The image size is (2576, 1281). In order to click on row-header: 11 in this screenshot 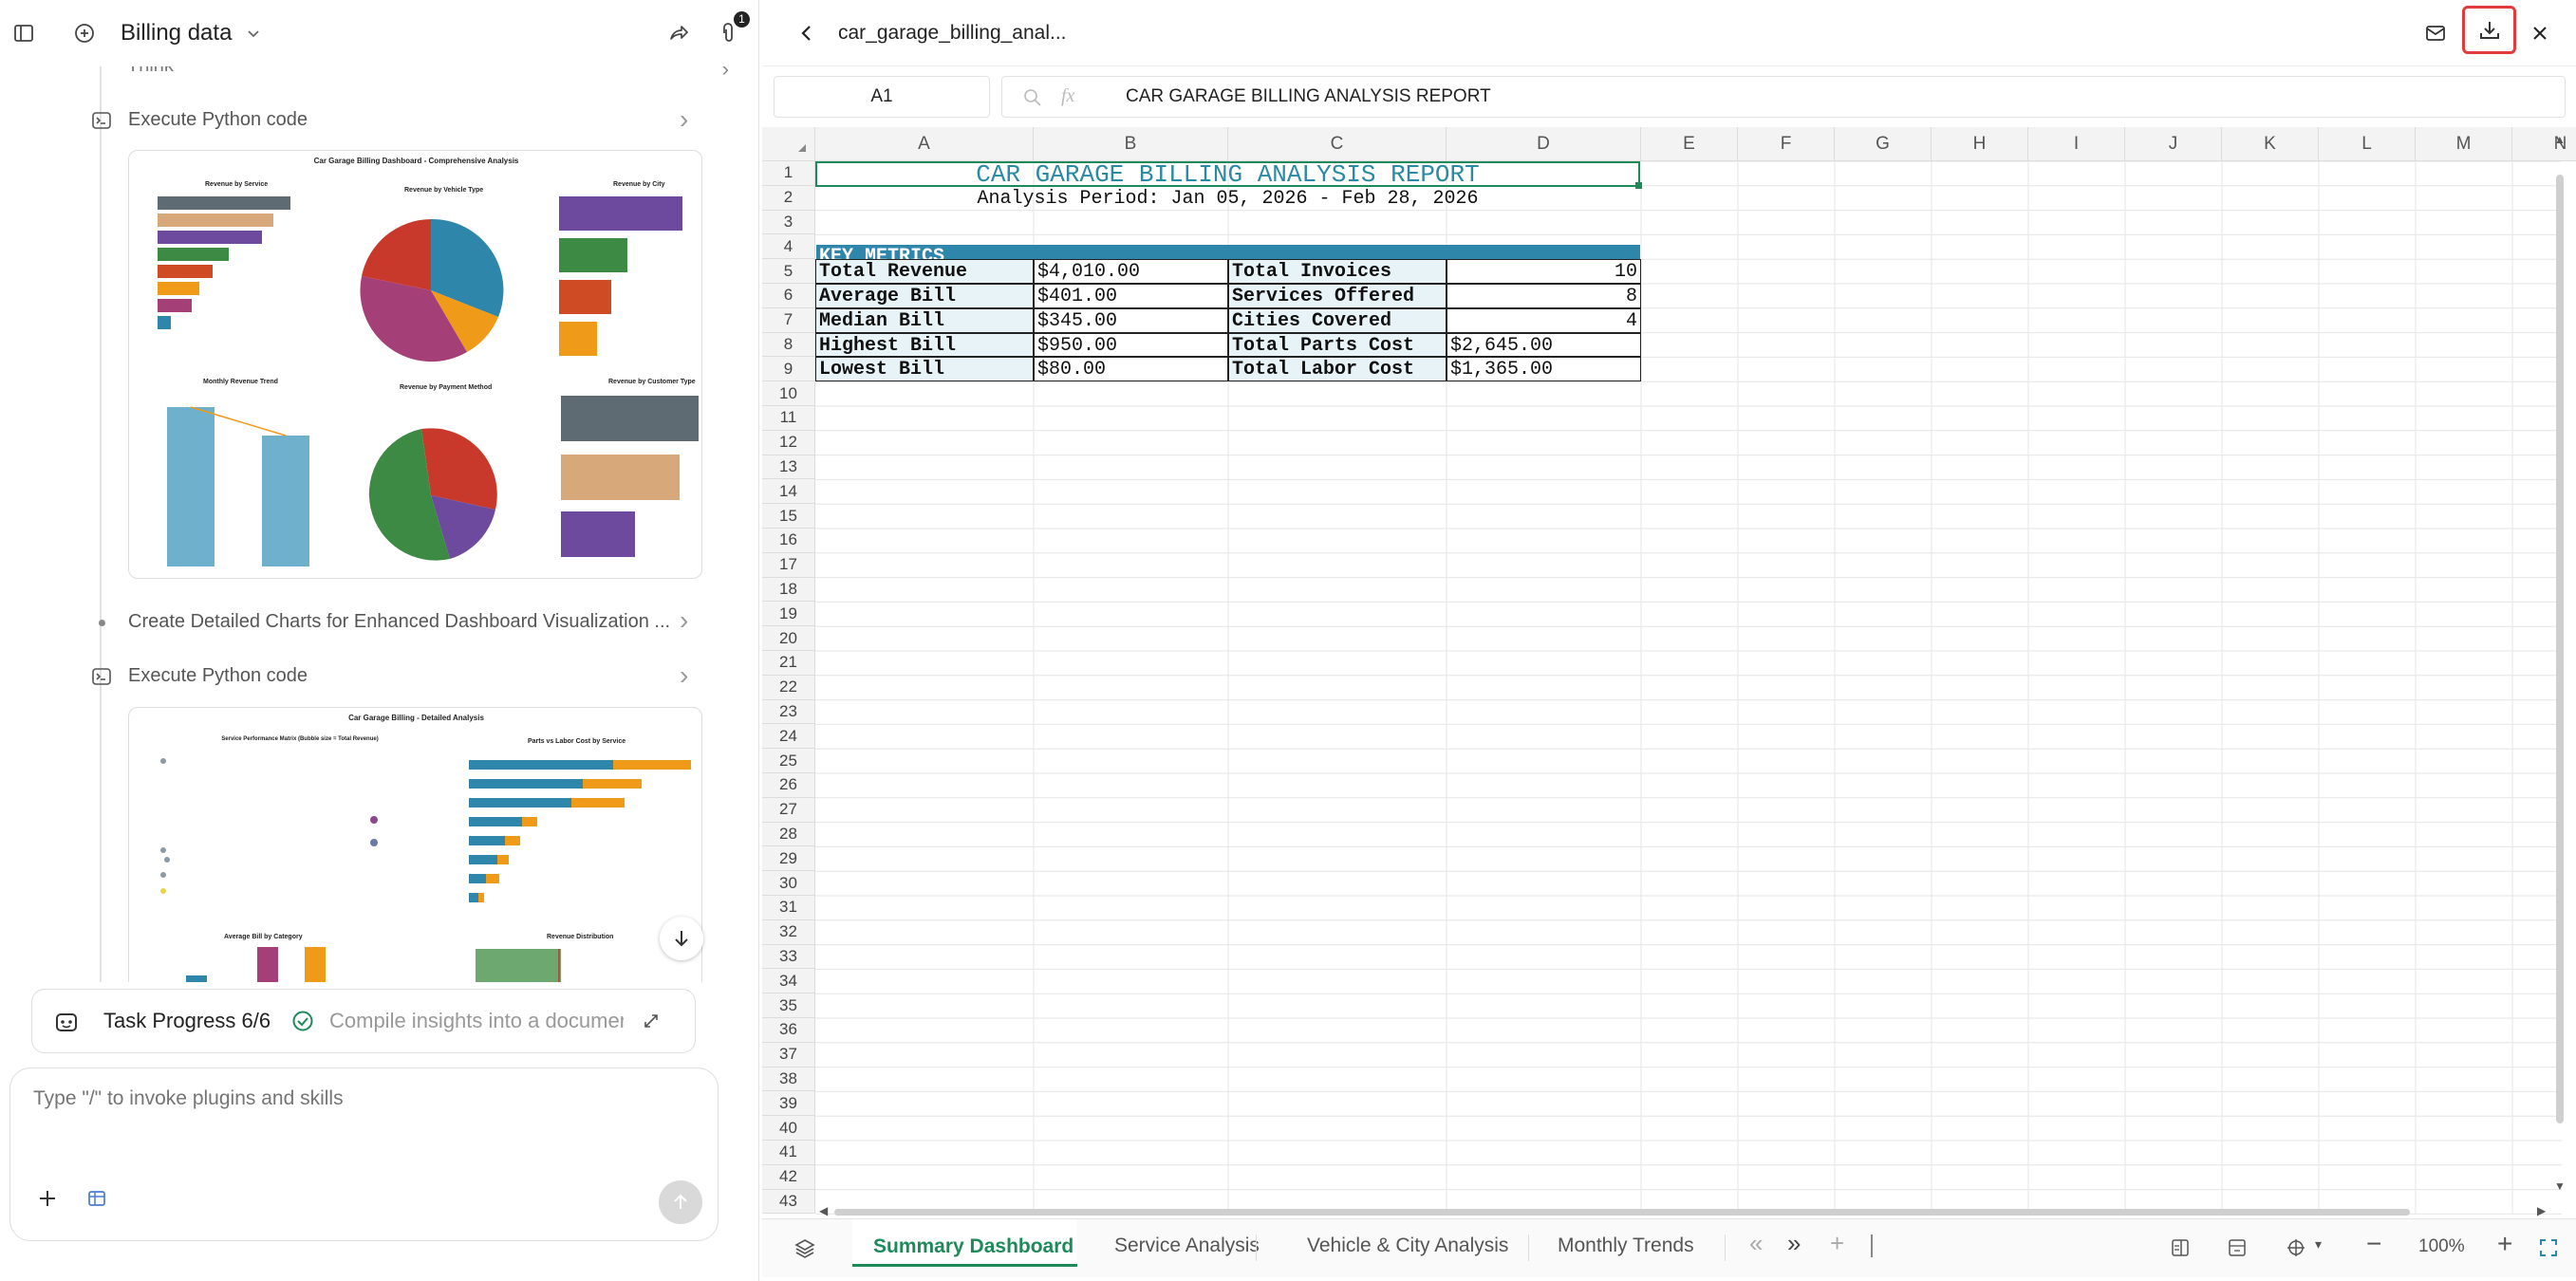, I will do `click(788, 418)`.